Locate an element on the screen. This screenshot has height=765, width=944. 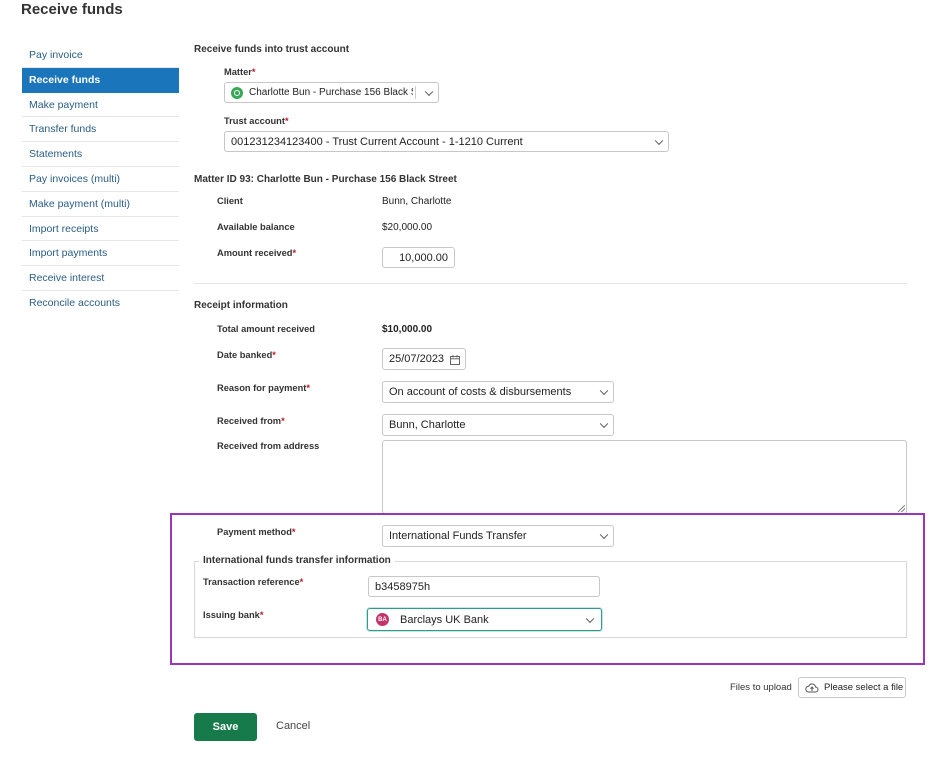
reason-label: Reason for payment* is located at coordinates (263, 388).